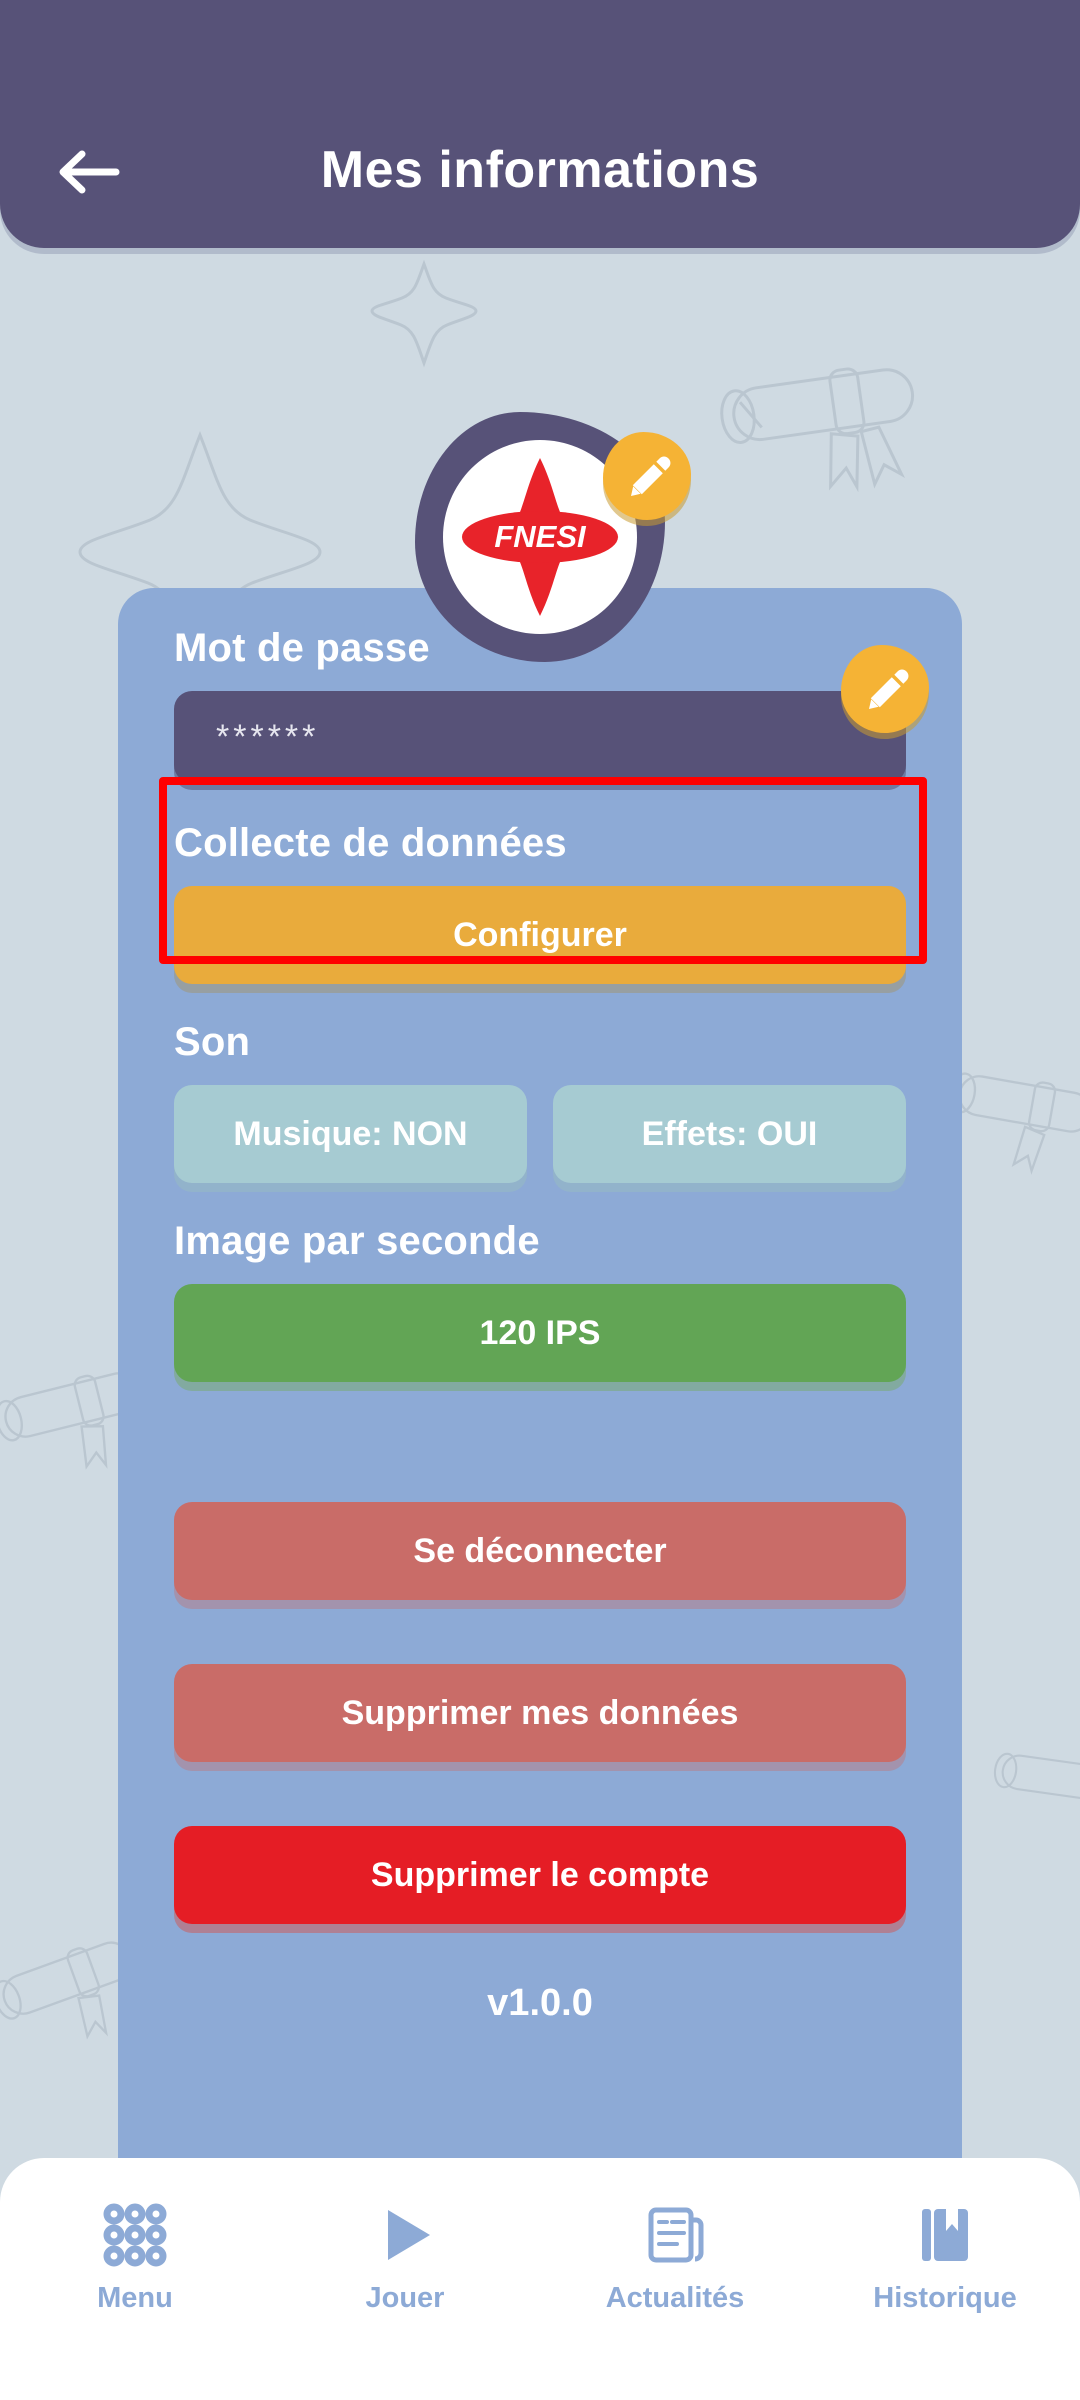 This screenshot has height=2400, width=1080. I want to click on bottom-navigation: Menu Jouer Actualités Historique, so click(540, 2279).